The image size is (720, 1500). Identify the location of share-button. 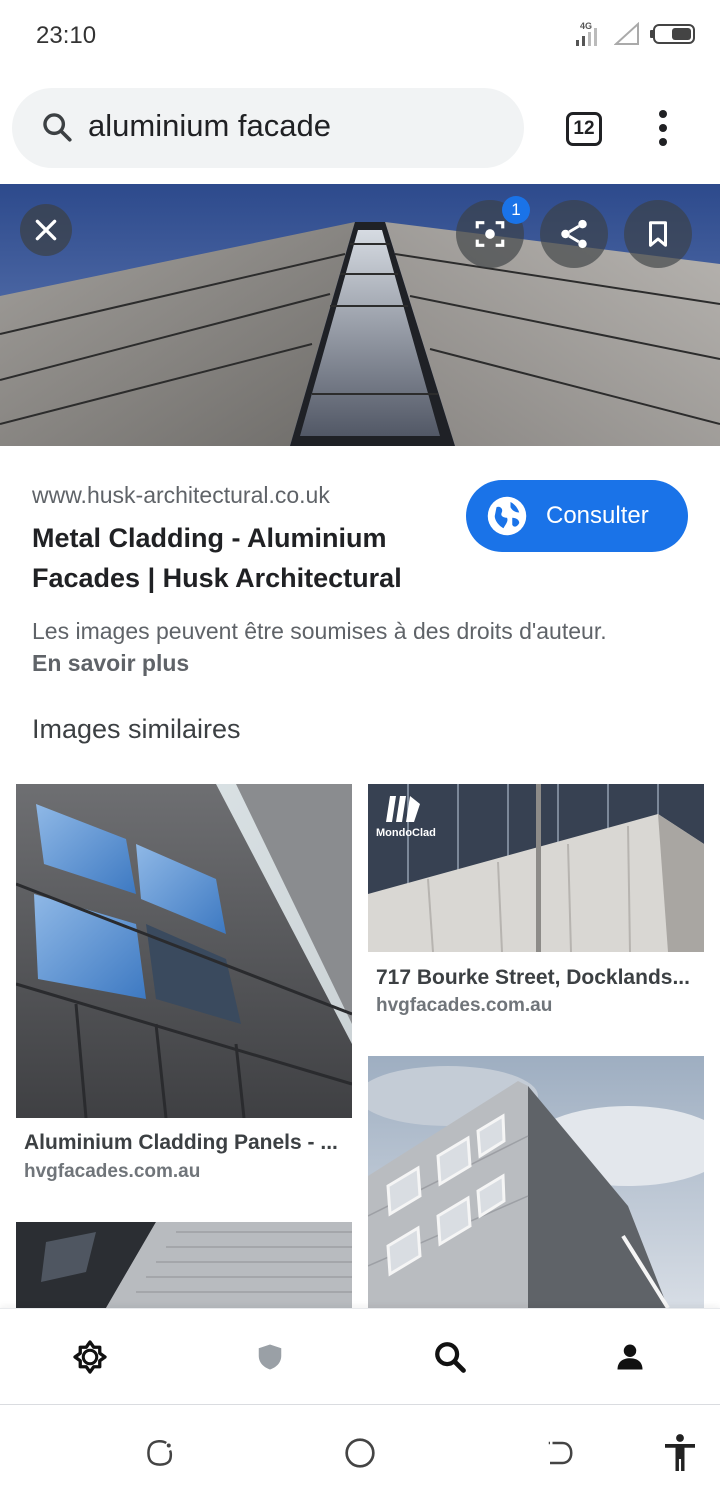
(574, 234).